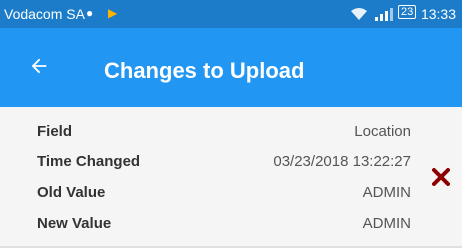 This screenshot has width=462, height=248. Describe the element at coordinates (342, 161) in the screenshot. I see `time-changed-value: 03/23/2018 13:22:27` at that location.